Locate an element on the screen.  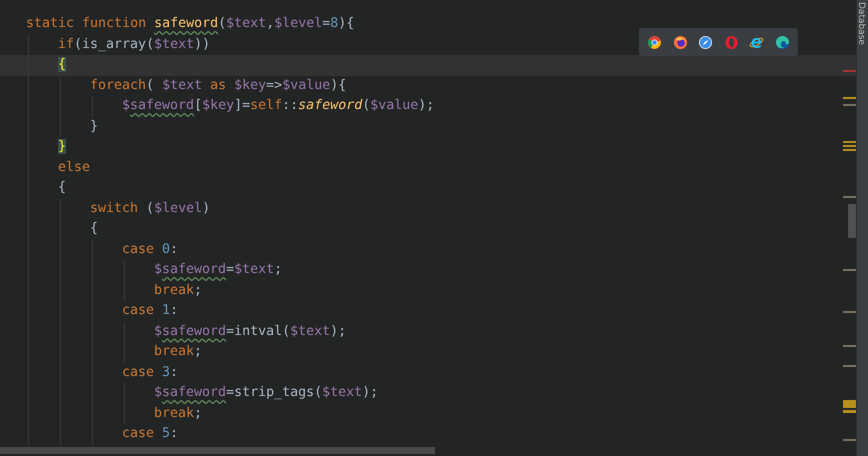
code-line: $safeword=strip_tags($text); is located at coordinates (266, 392).